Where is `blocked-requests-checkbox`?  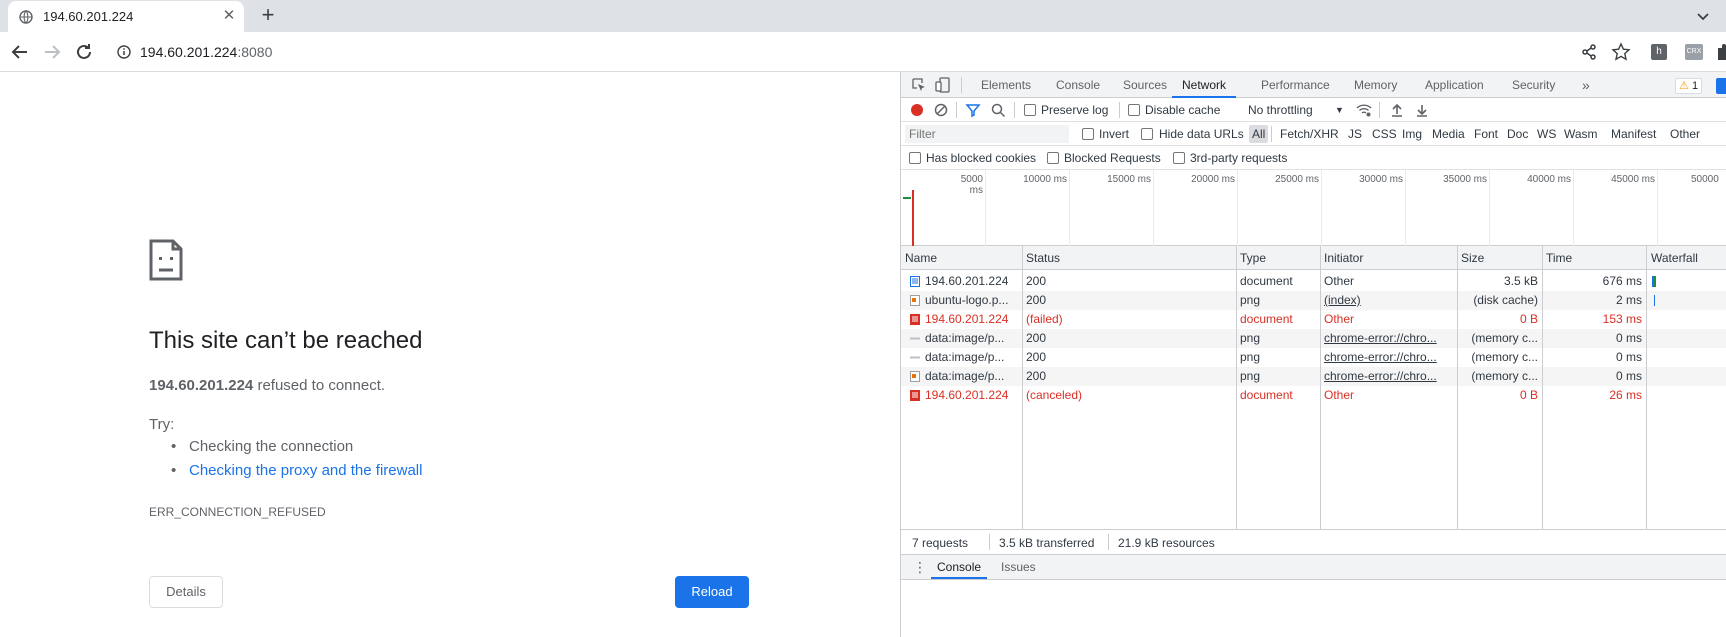
blocked-requests-checkbox is located at coordinates (1053, 158).